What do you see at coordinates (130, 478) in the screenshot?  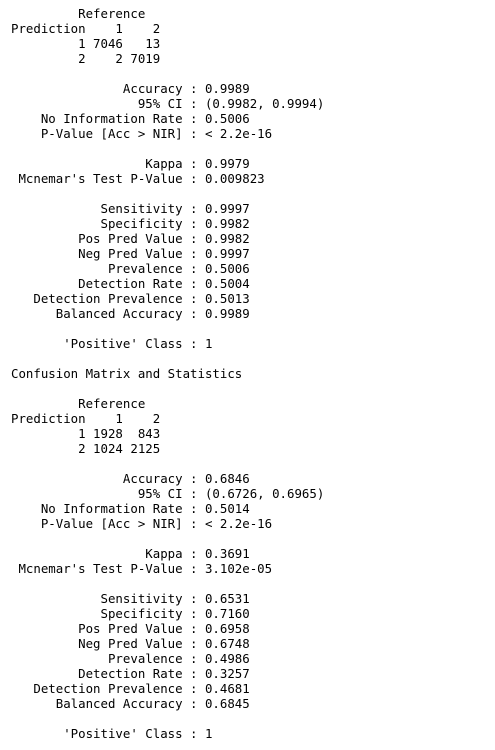 I see `console-line: Accuracy : 0.6846` at bounding box center [130, 478].